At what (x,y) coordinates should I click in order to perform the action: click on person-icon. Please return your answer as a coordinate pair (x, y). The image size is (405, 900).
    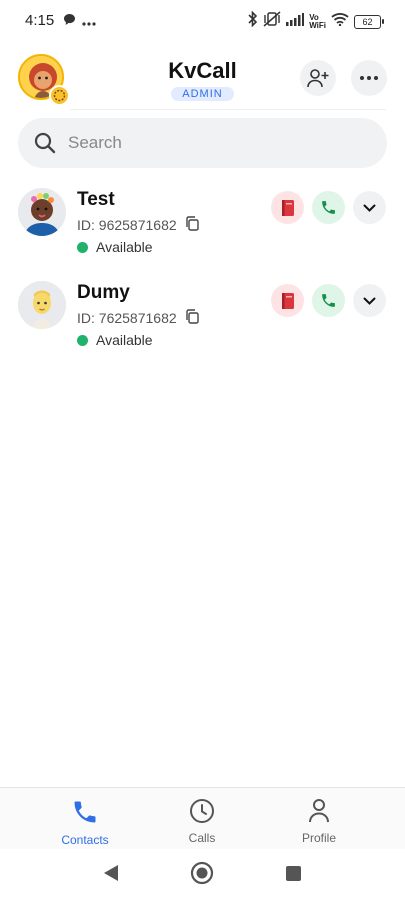
    Looking at the image, I should click on (319, 811).